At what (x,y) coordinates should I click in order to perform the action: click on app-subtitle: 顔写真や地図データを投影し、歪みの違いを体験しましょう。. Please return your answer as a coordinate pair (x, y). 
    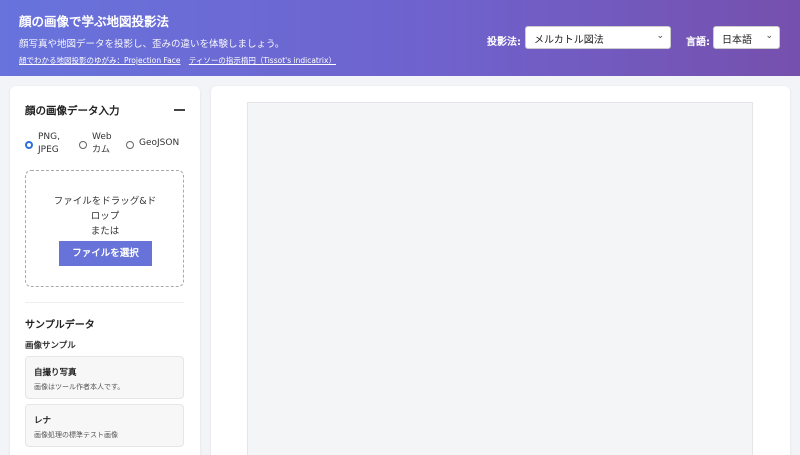
    Looking at the image, I should click on (152, 44).